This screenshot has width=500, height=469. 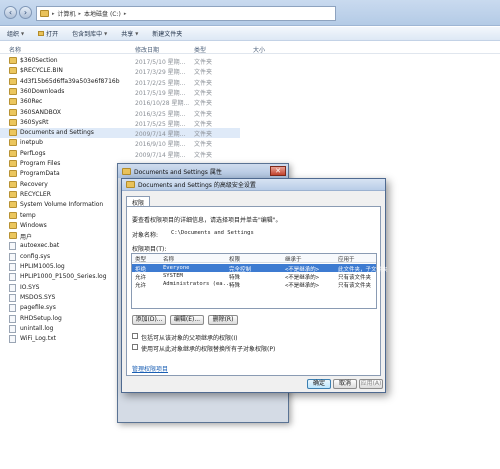 I want to click on permission-row: 拒绝 Everyone 完全控制 <不是继承的> 此文件夹，子文件夹, so click(x=260, y=268).